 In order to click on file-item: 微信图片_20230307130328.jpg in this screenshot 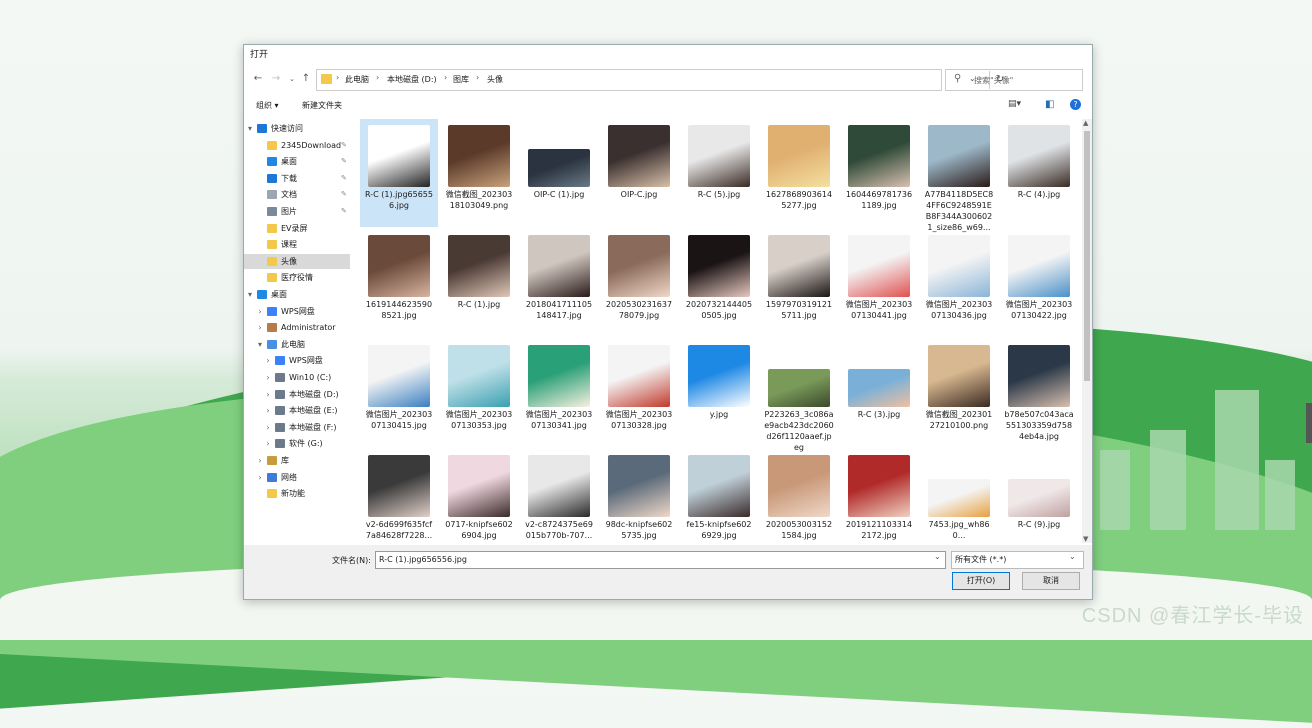, I will do `click(639, 393)`.